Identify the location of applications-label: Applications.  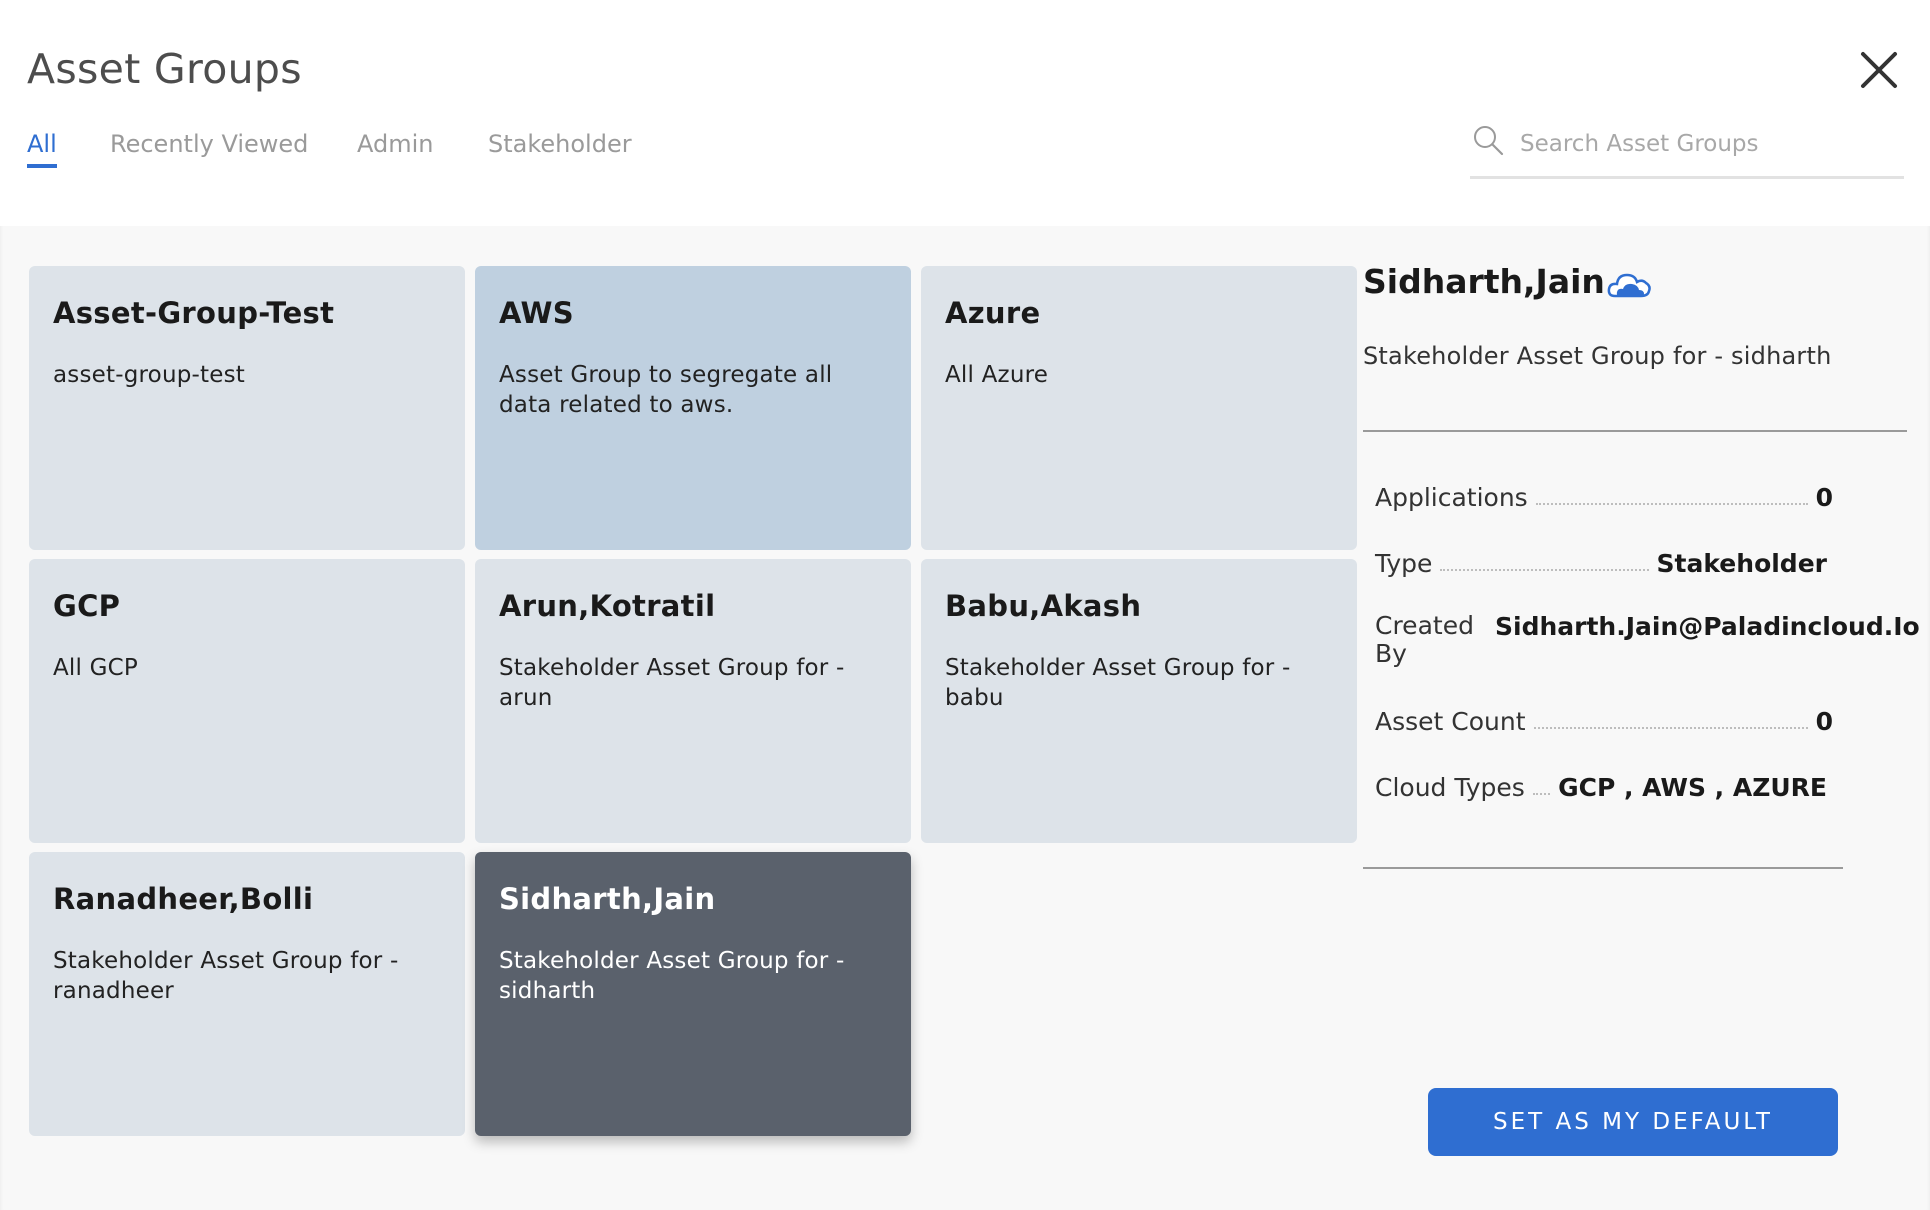
(1451, 497).